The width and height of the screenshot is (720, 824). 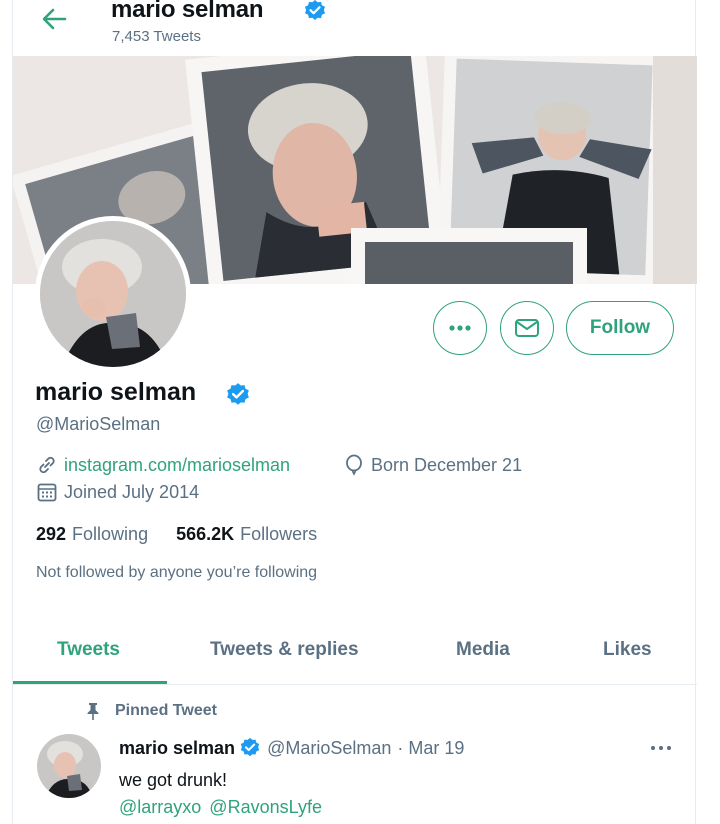 What do you see at coordinates (430, 748) in the screenshot?
I see `tweet-date: · Mar 19` at bounding box center [430, 748].